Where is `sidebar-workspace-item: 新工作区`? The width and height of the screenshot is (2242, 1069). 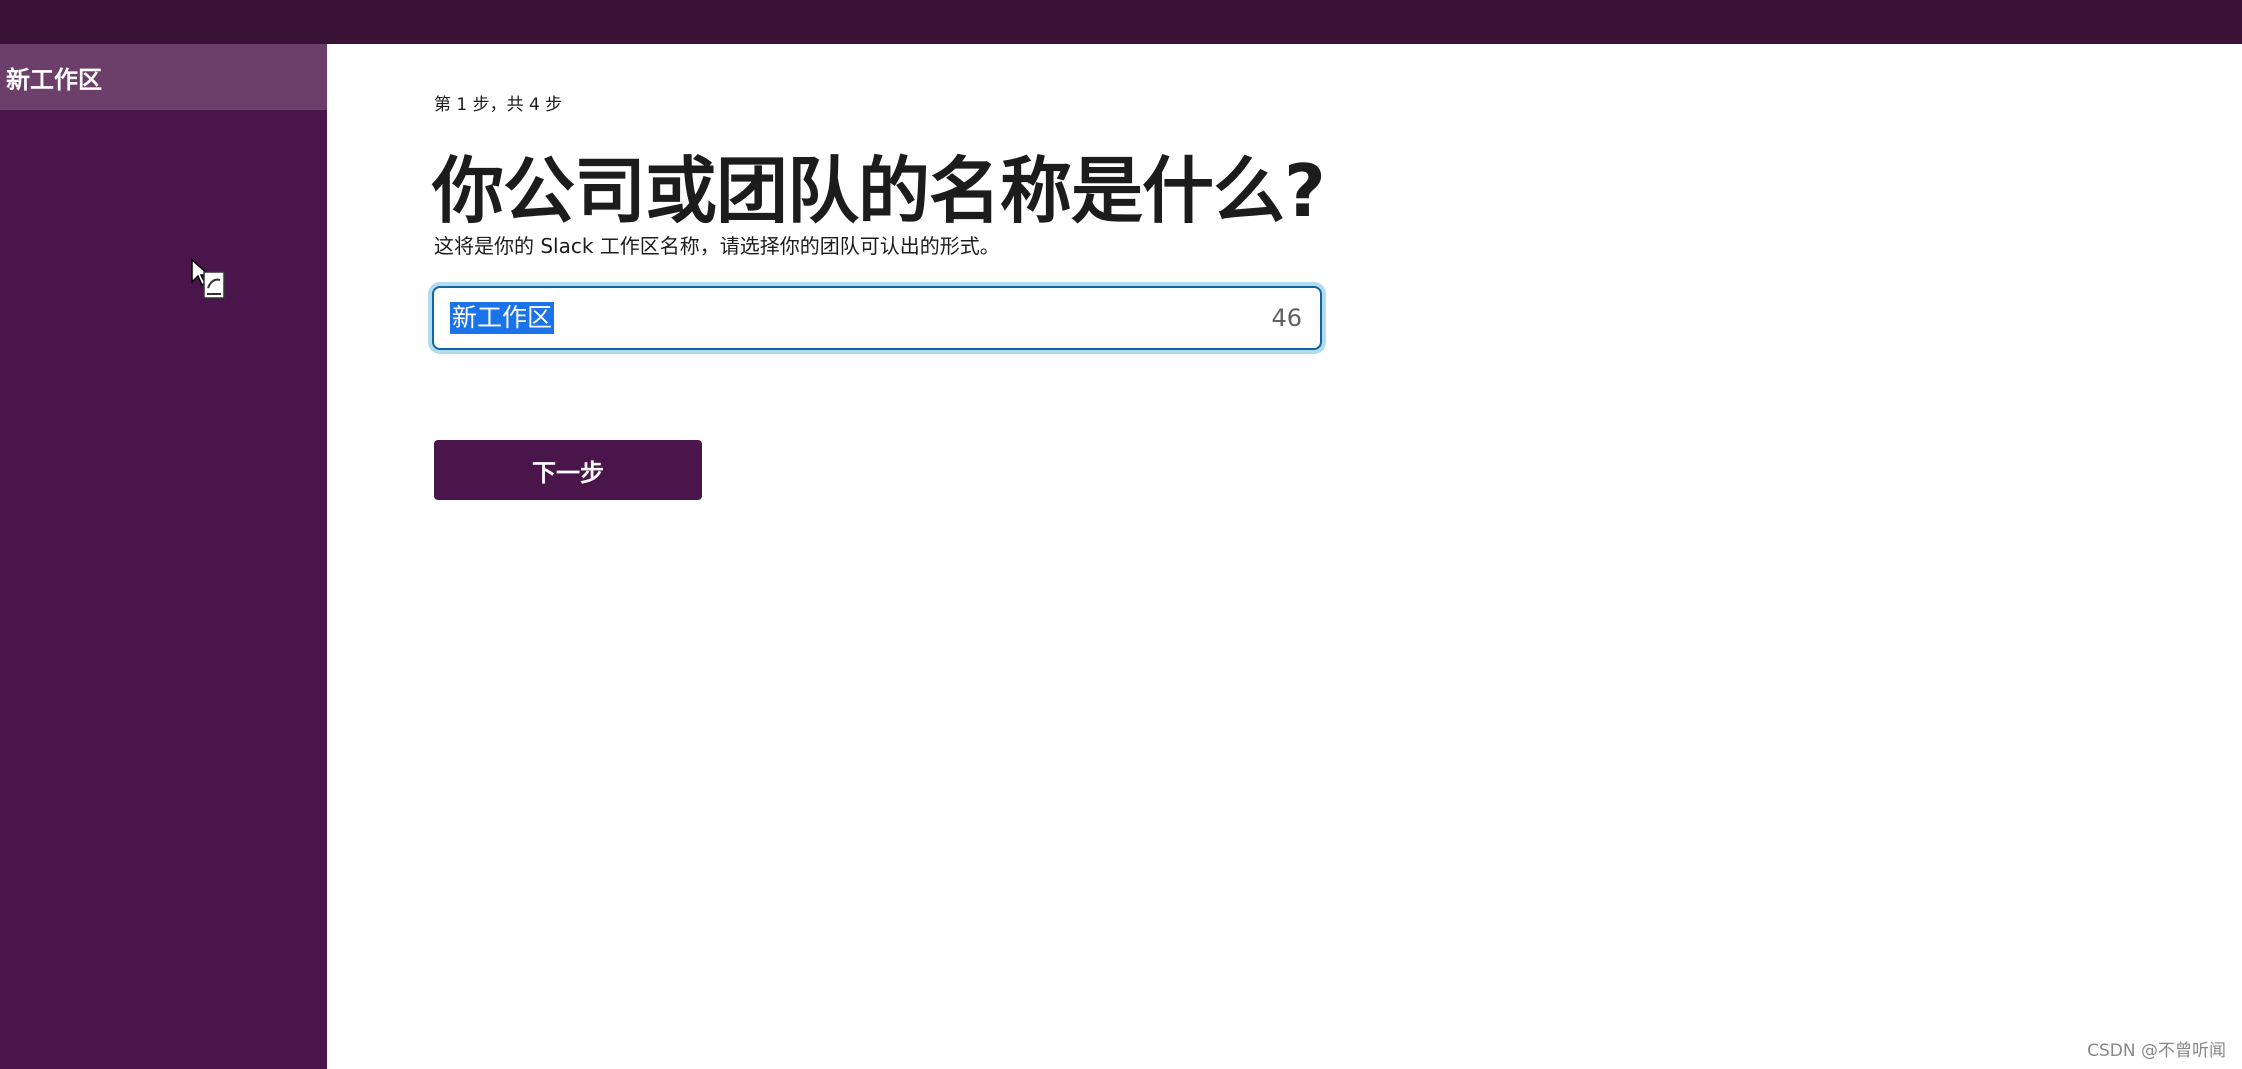
sidebar-workspace-item: 新工作区 is located at coordinates (163, 77).